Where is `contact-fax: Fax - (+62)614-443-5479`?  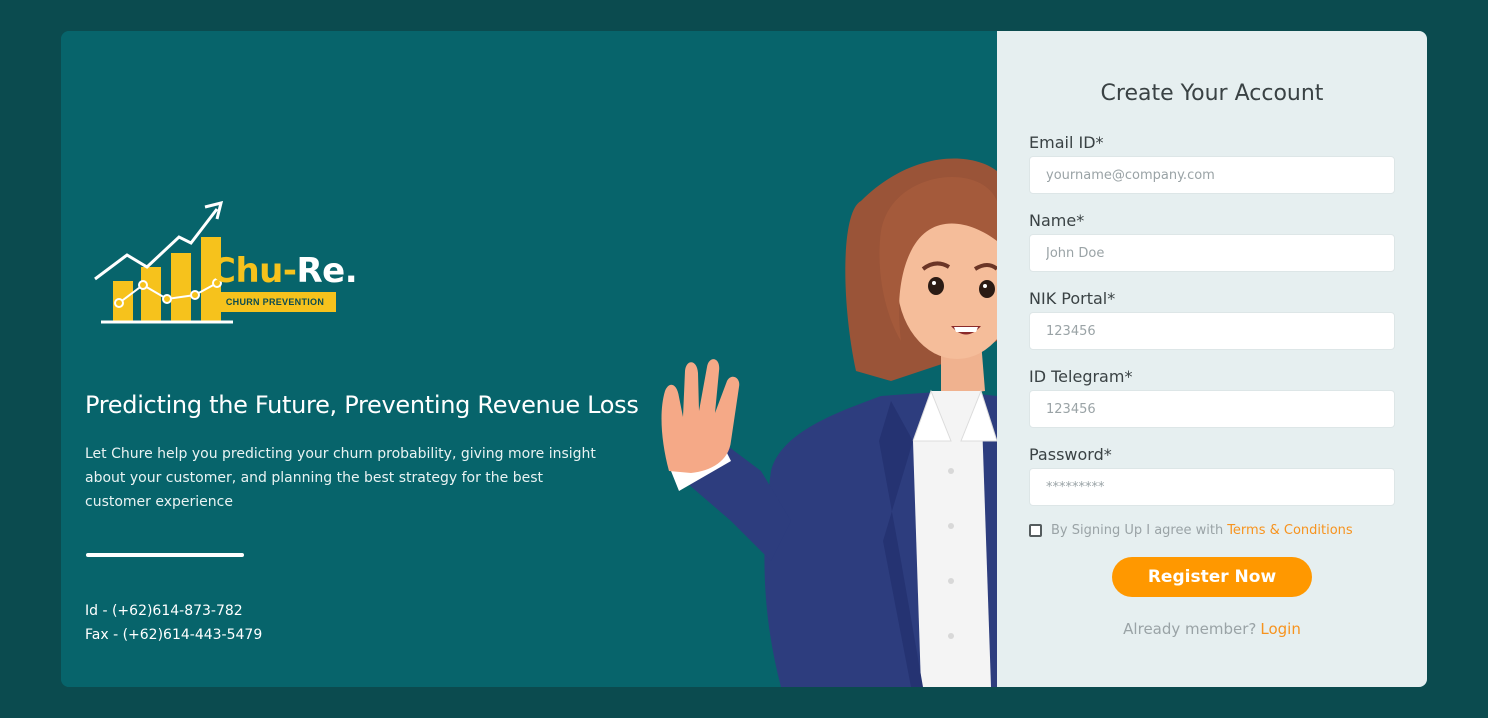
contact-fax: Fax - (+62)614-443-5479 is located at coordinates (174, 635).